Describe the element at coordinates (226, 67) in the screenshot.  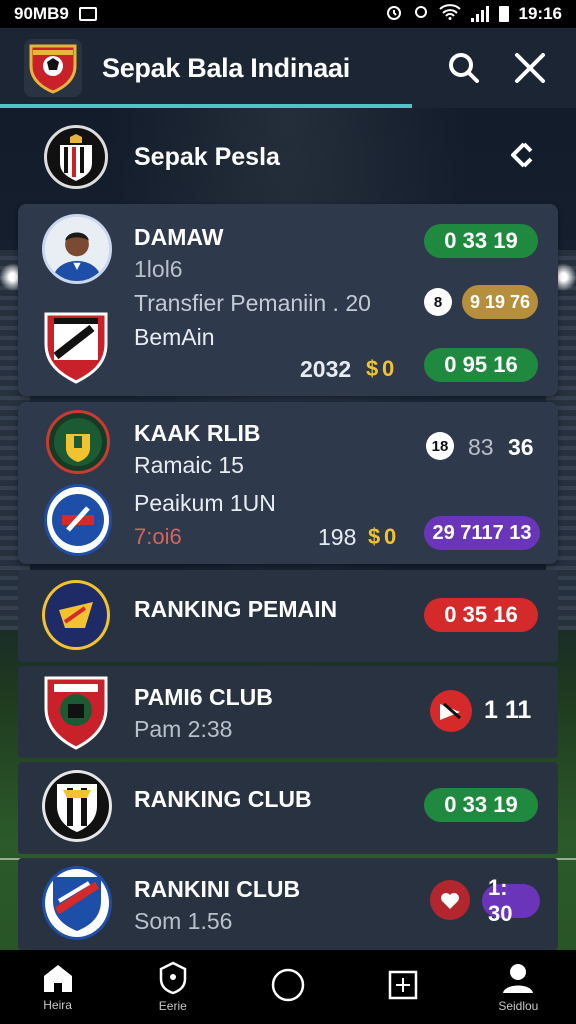
I see `app-title: Sepak Bala Indinaai` at that location.